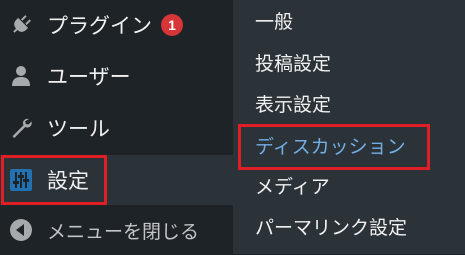  What do you see at coordinates (21, 76) in the screenshot?
I see `user-icon` at bounding box center [21, 76].